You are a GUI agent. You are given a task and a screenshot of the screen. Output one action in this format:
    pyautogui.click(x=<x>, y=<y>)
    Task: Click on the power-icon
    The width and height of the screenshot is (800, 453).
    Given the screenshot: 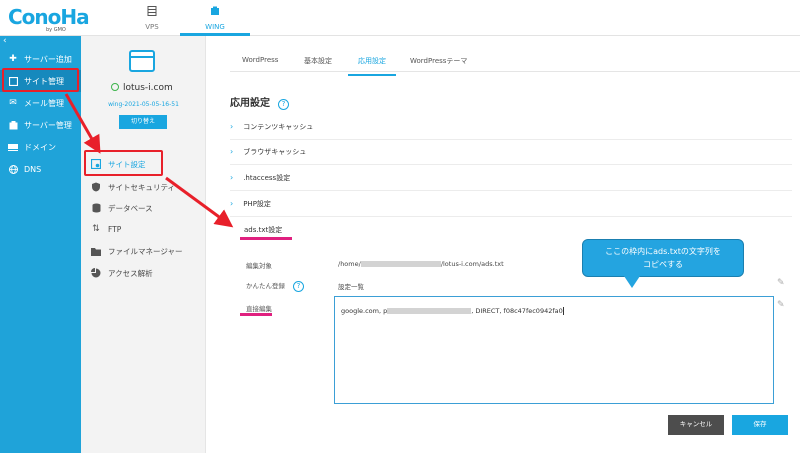 What is the action you would take?
    pyautogui.click(x=115, y=87)
    